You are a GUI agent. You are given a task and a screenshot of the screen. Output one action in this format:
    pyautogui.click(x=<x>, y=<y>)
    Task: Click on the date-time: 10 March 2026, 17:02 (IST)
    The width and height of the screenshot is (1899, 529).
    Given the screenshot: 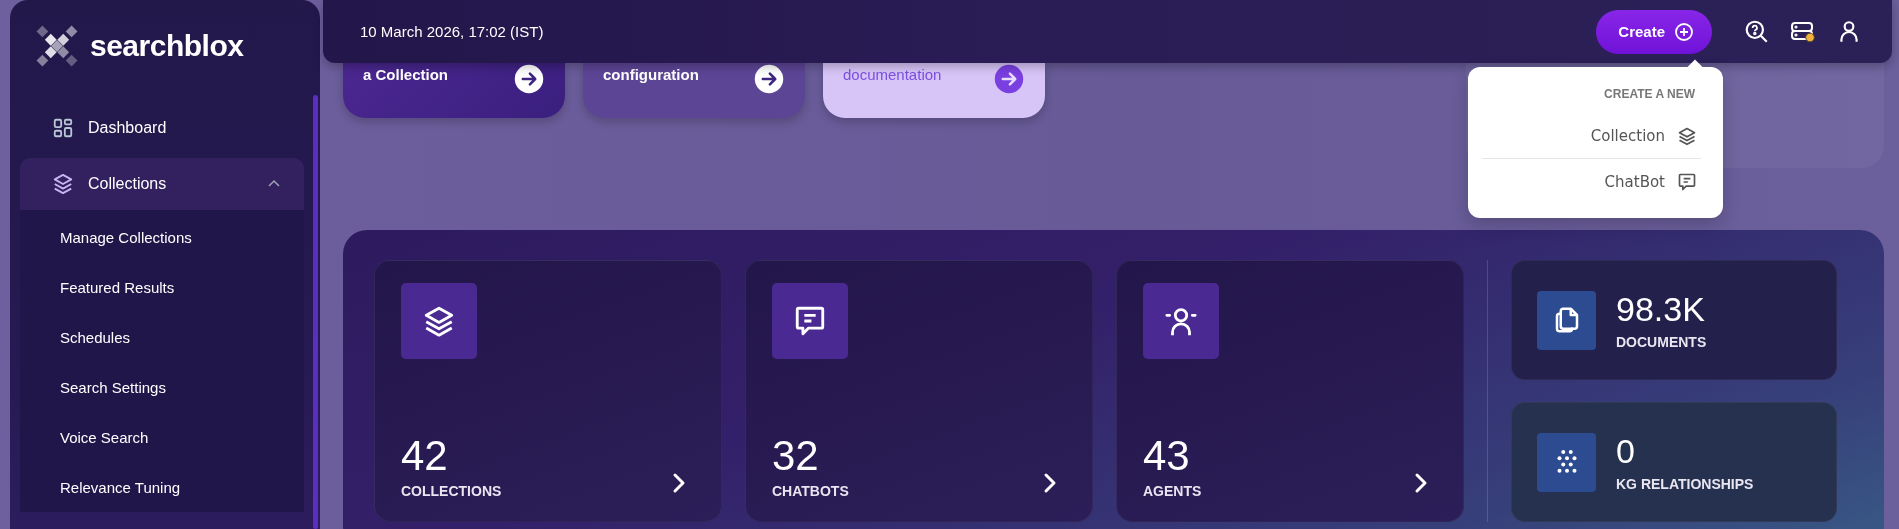 What is the action you would take?
    pyautogui.click(x=452, y=31)
    